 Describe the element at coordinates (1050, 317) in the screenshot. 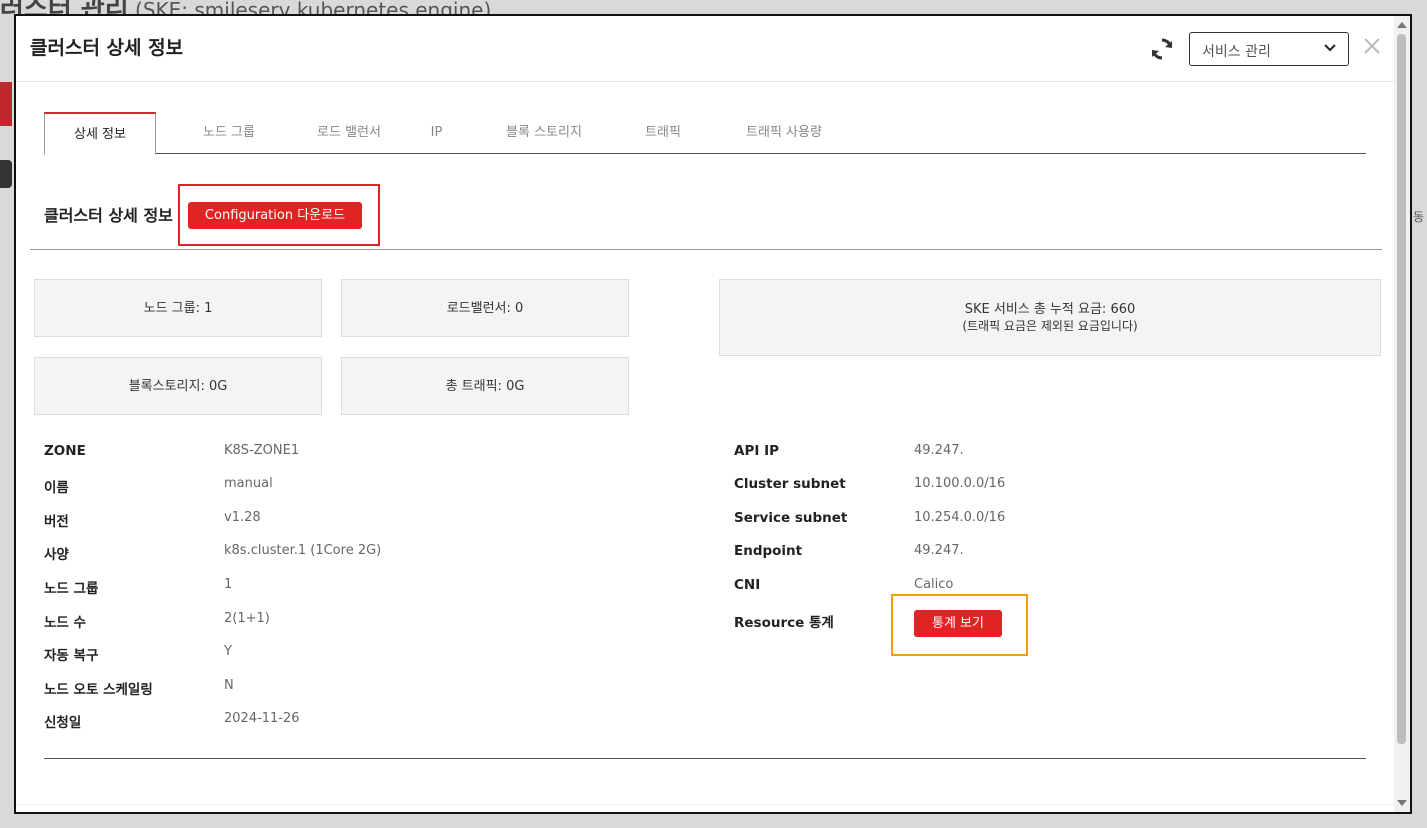

I see `summary-total-fee: SKE 서비스 총 누적 요금: 660 (트래픽 요금은 제외된 요금입니다)` at that location.